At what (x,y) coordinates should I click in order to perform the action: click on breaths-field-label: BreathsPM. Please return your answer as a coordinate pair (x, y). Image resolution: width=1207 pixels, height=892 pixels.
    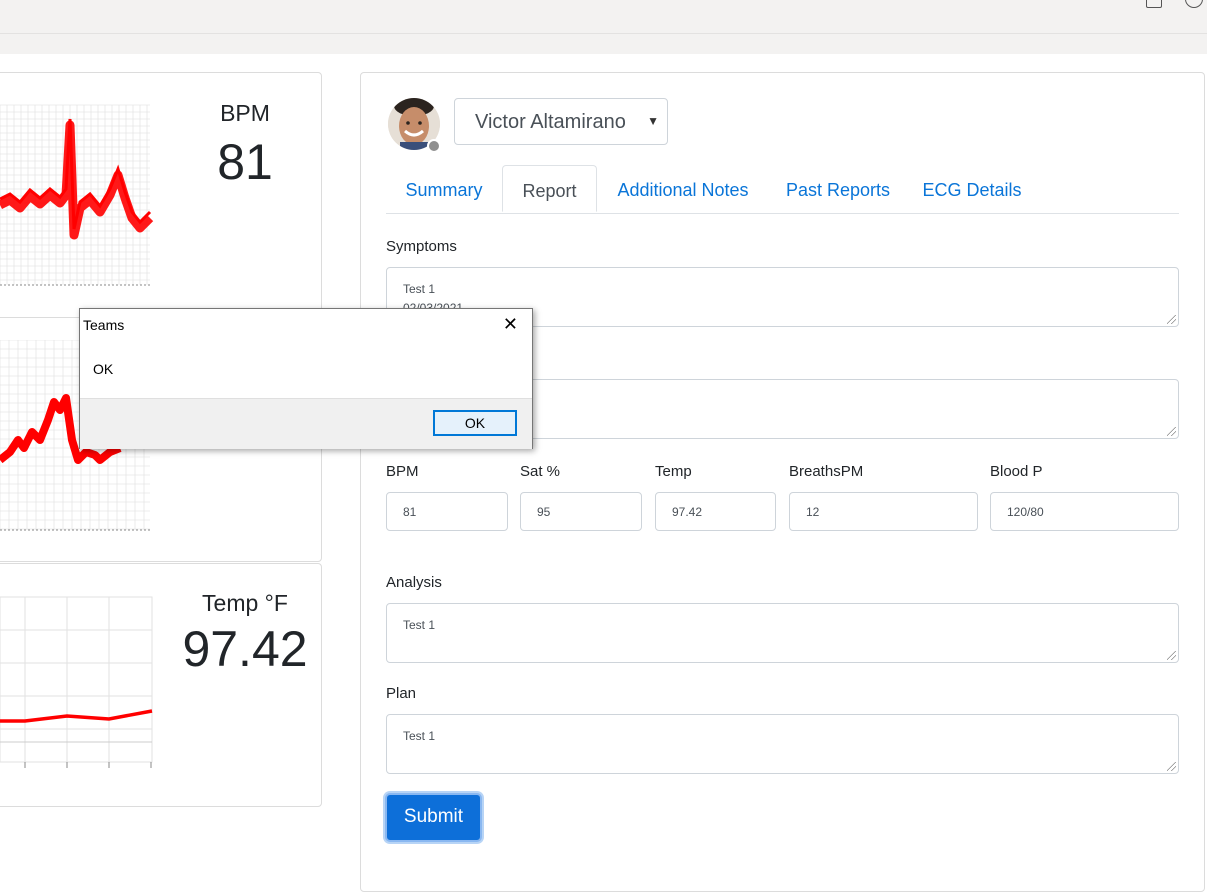
    Looking at the image, I should click on (826, 471).